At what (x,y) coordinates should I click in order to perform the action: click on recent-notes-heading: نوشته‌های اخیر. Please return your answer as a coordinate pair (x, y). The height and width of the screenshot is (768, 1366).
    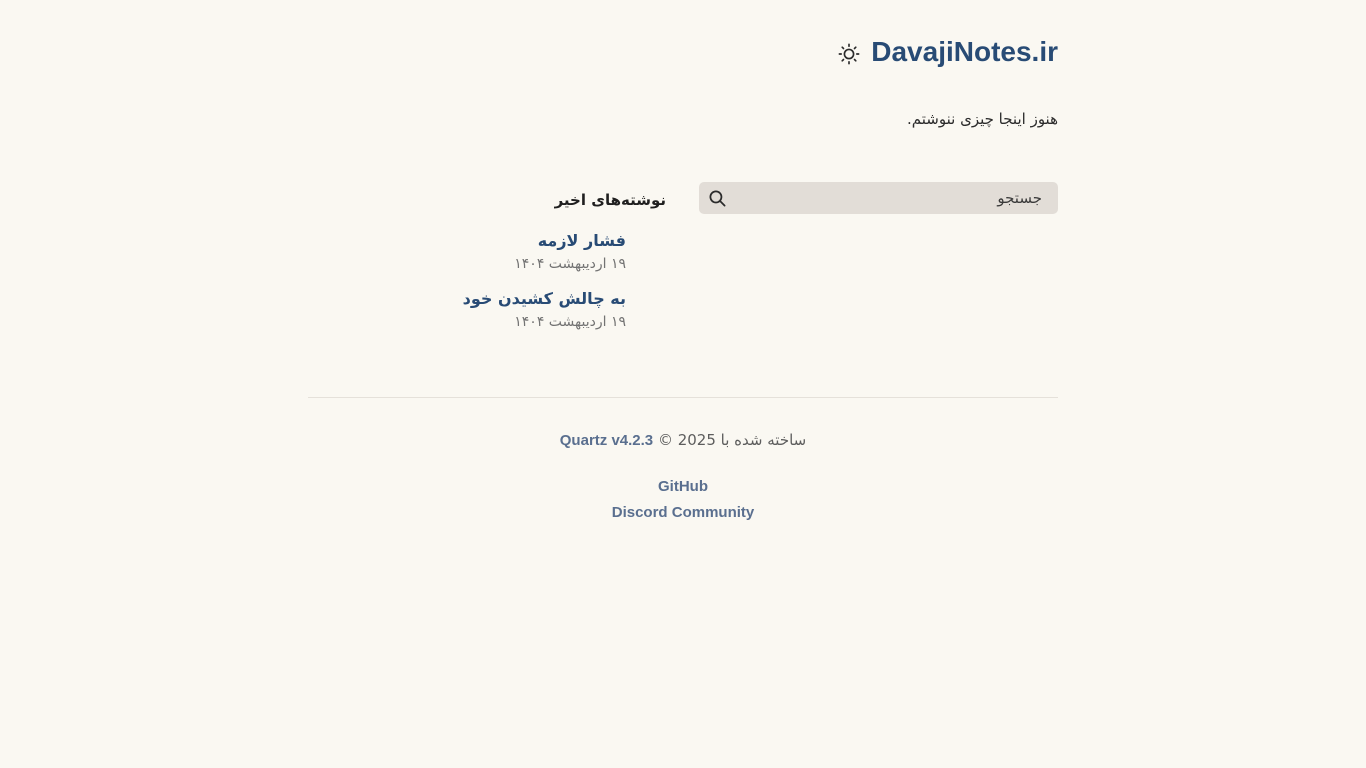
    Looking at the image, I should click on (610, 200).